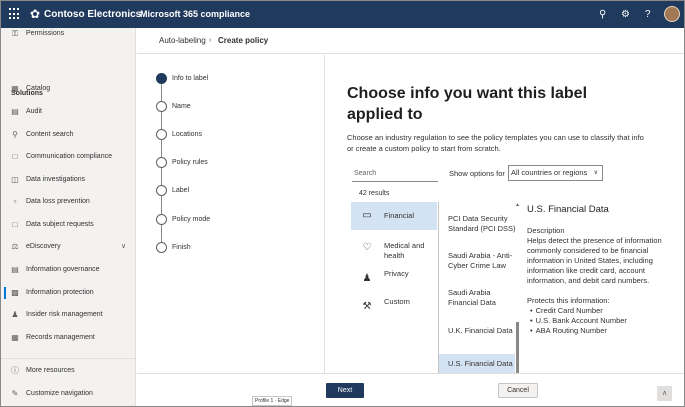 Image resolution: width=685 pixels, height=407 pixels. What do you see at coordinates (15, 314) in the screenshot?
I see `person-risk-icon: ♟` at bounding box center [15, 314].